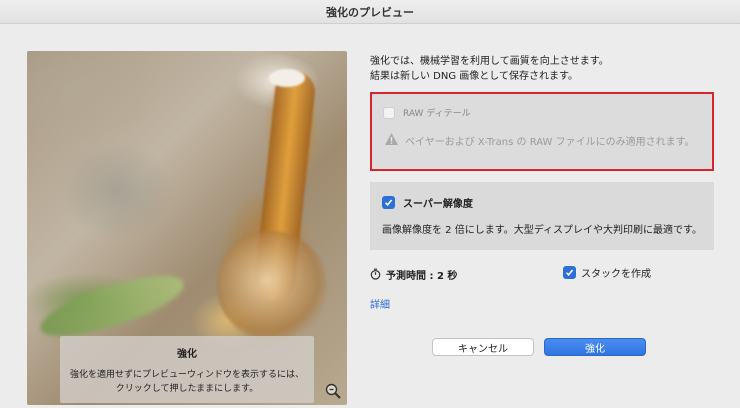  Describe the element at coordinates (616, 274) in the screenshot. I see `create-stack-label: スタックを作成` at that location.